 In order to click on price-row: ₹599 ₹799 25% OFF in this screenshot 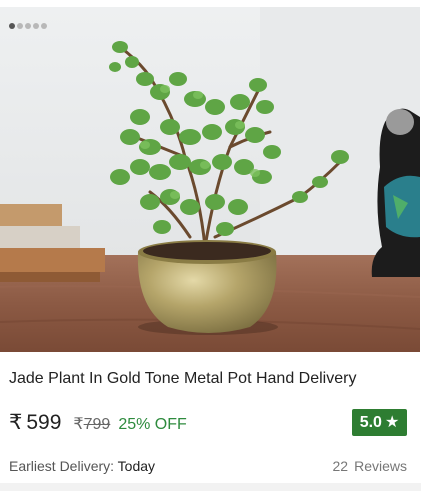, I will do `click(98, 424)`.